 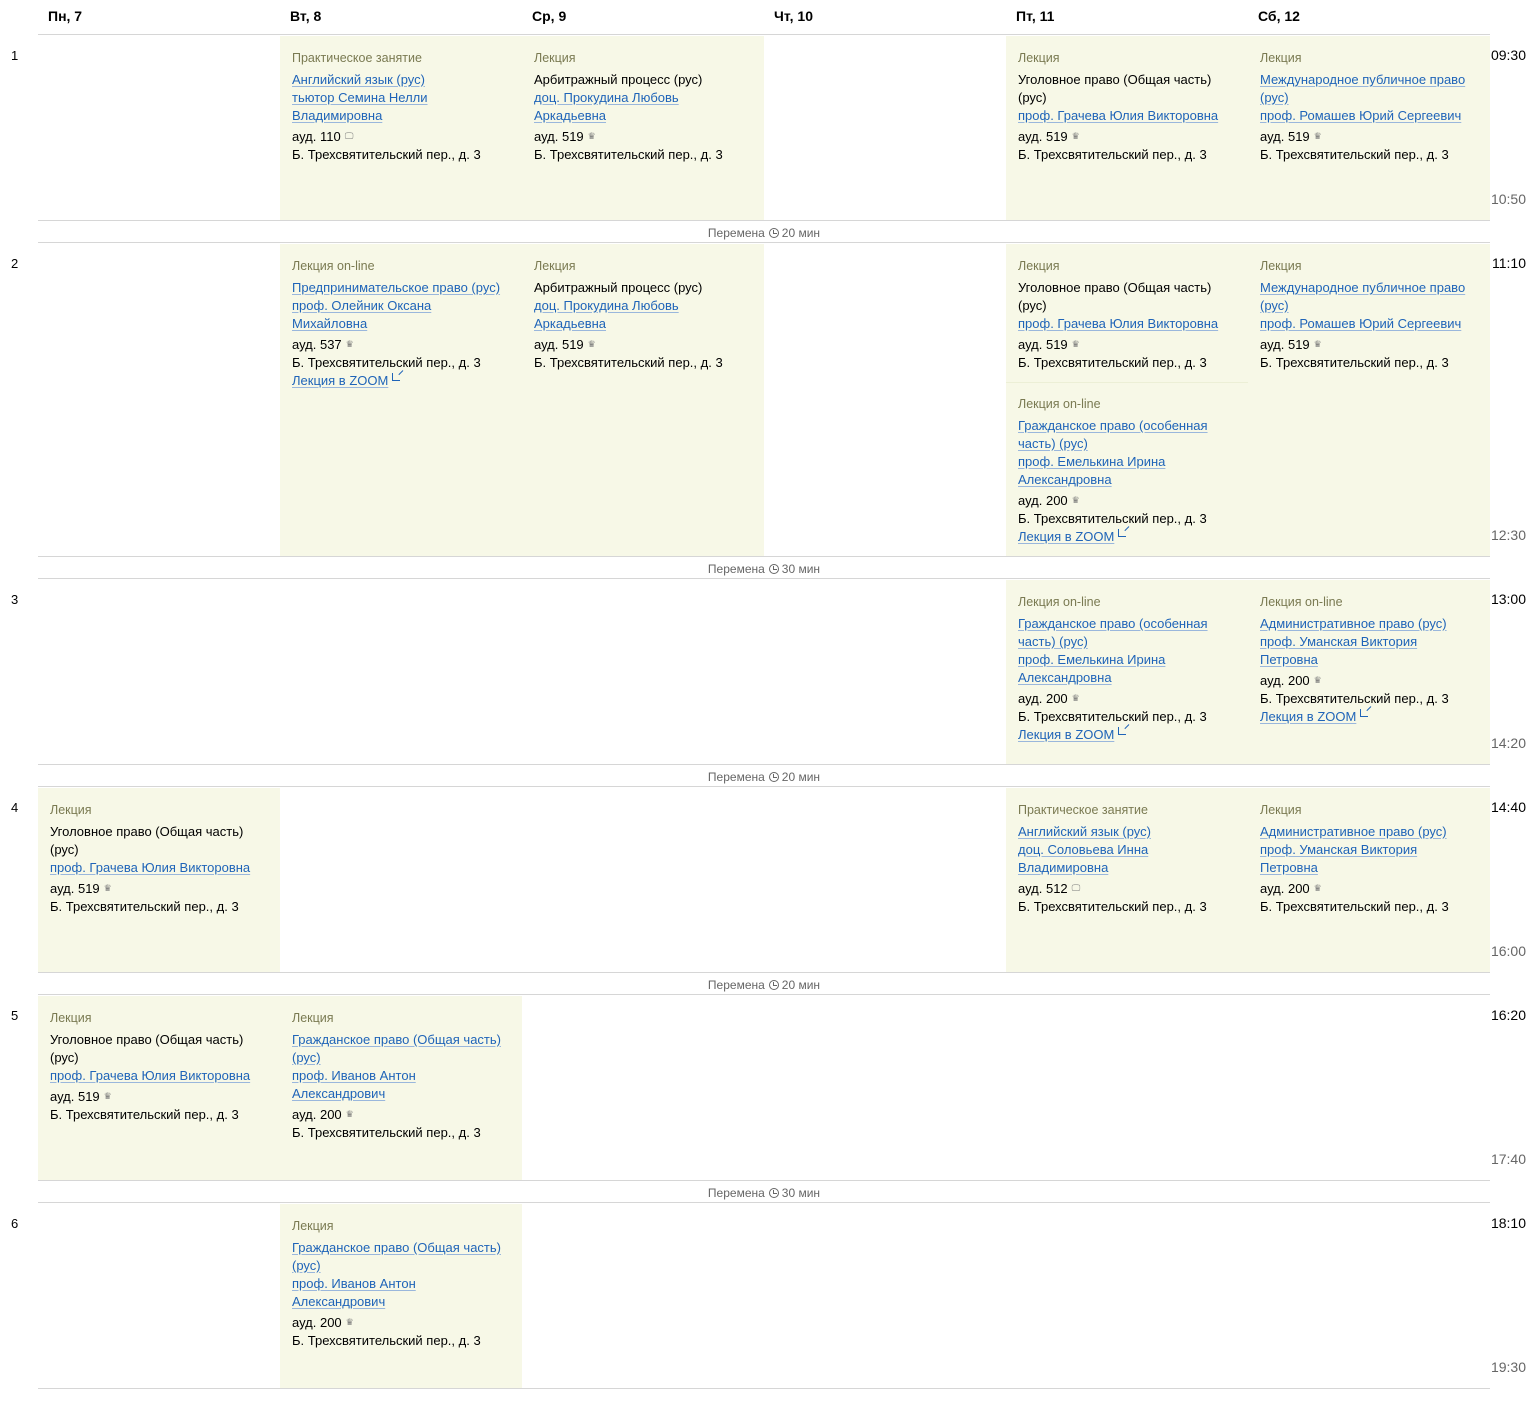 I want to click on pair-start-time: 11:10, so click(x=1509, y=263).